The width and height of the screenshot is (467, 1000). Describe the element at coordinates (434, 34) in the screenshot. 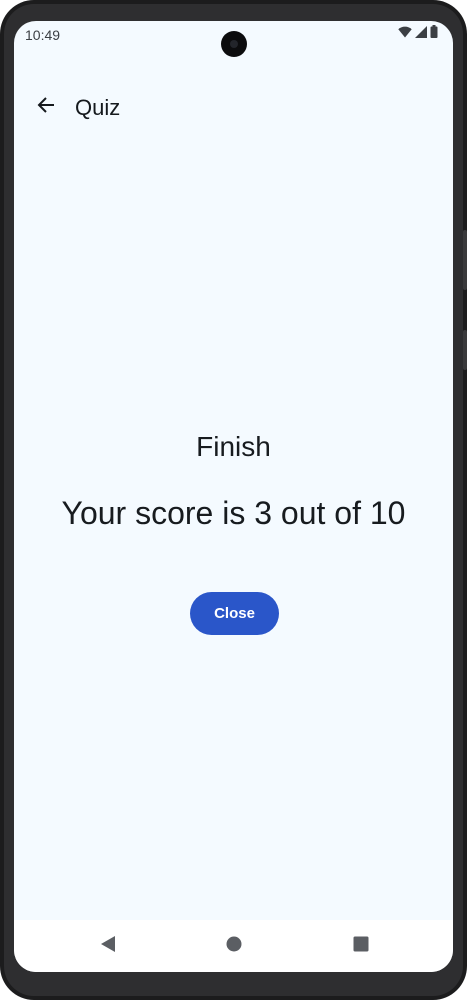

I see `battery-icon` at that location.